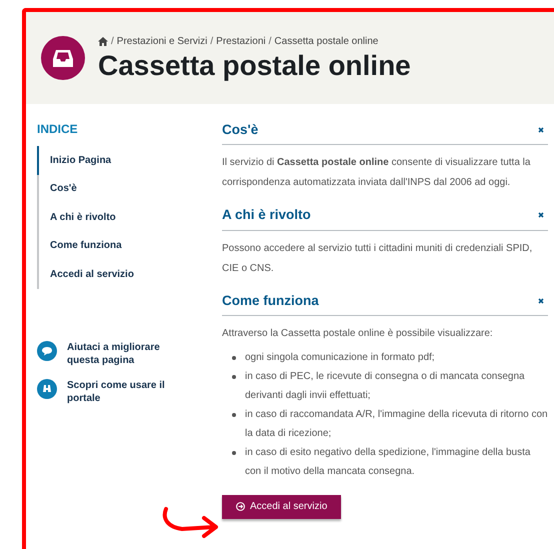  I want to click on section-heading: A chi è rivolto, so click(266, 215).